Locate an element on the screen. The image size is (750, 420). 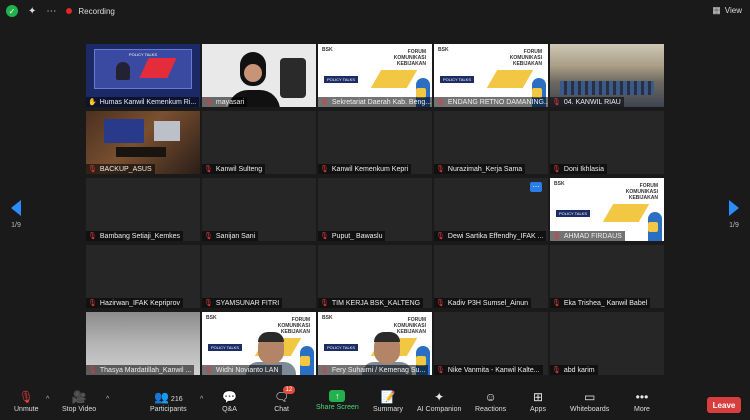
participant-name-tag: 🎙 TIM KERJA BSK_KALTENG is located at coordinates (371, 303).